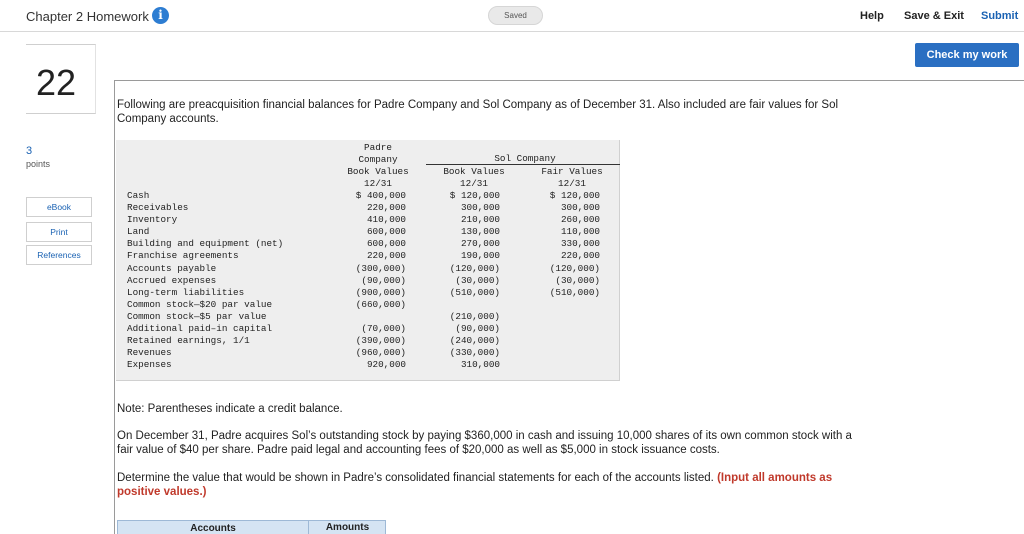 Image resolution: width=1024 pixels, height=534 pixels. Describe the element at coordinates (474, 353) in the screenshot. I see `sol-book-value: (330,000)` at that location.